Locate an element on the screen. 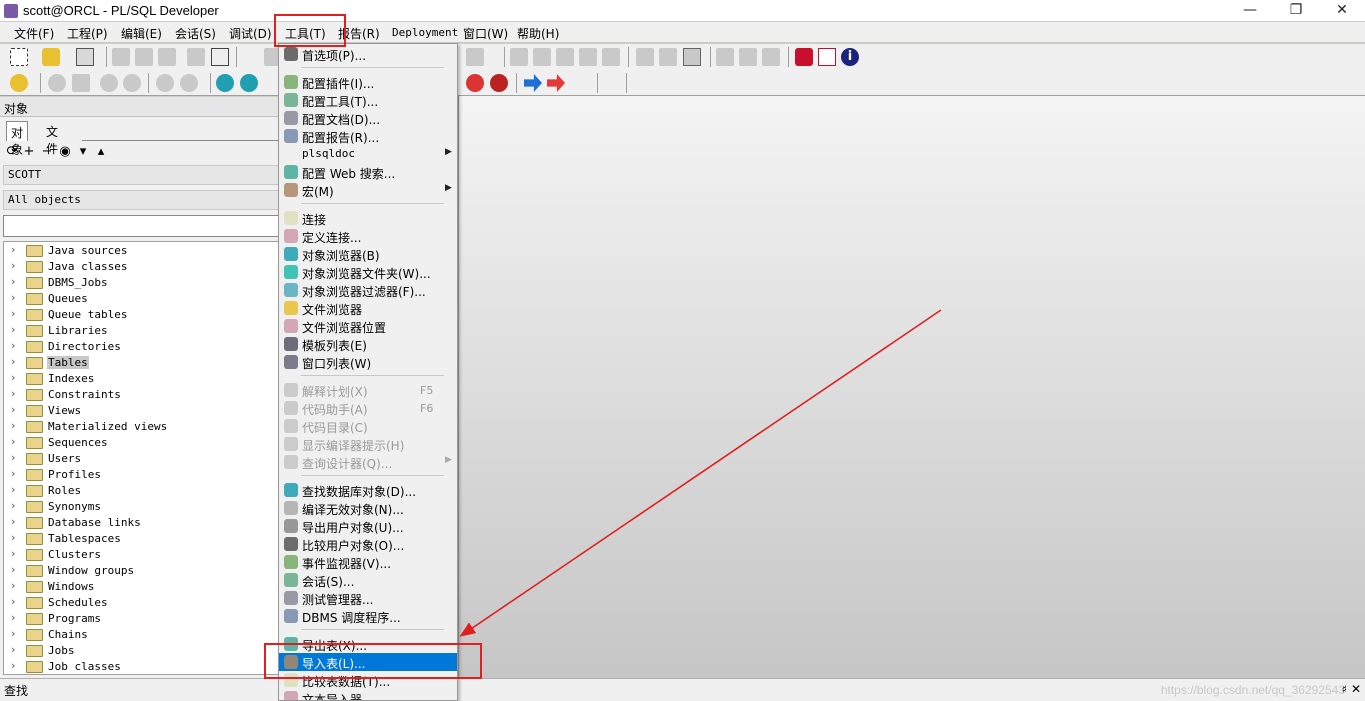 Image resolution: width=1365 pixels, height=701 pixels. tree-node: › Users is located at coordinates (142, 459).